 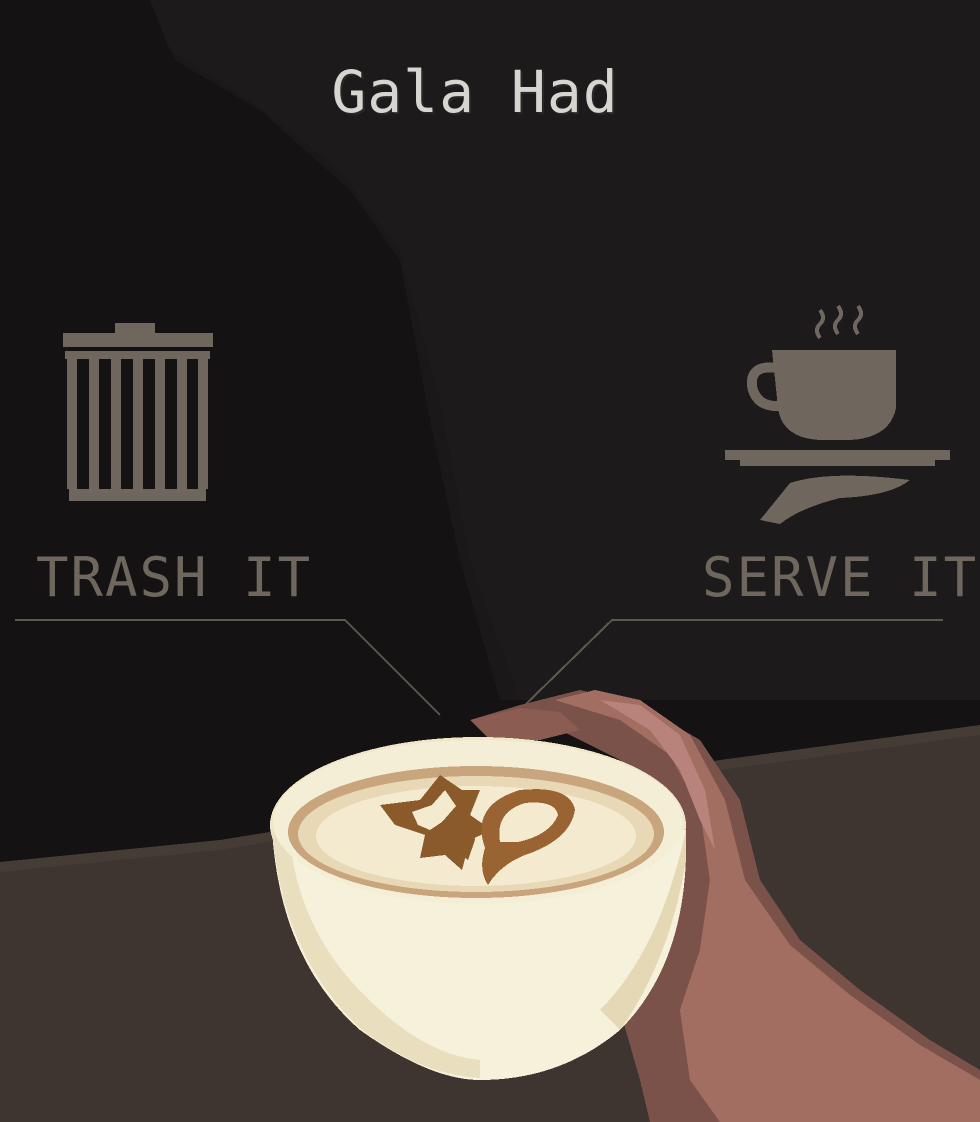 I want to click on trash-can-icon, so click(x=138, y=412).